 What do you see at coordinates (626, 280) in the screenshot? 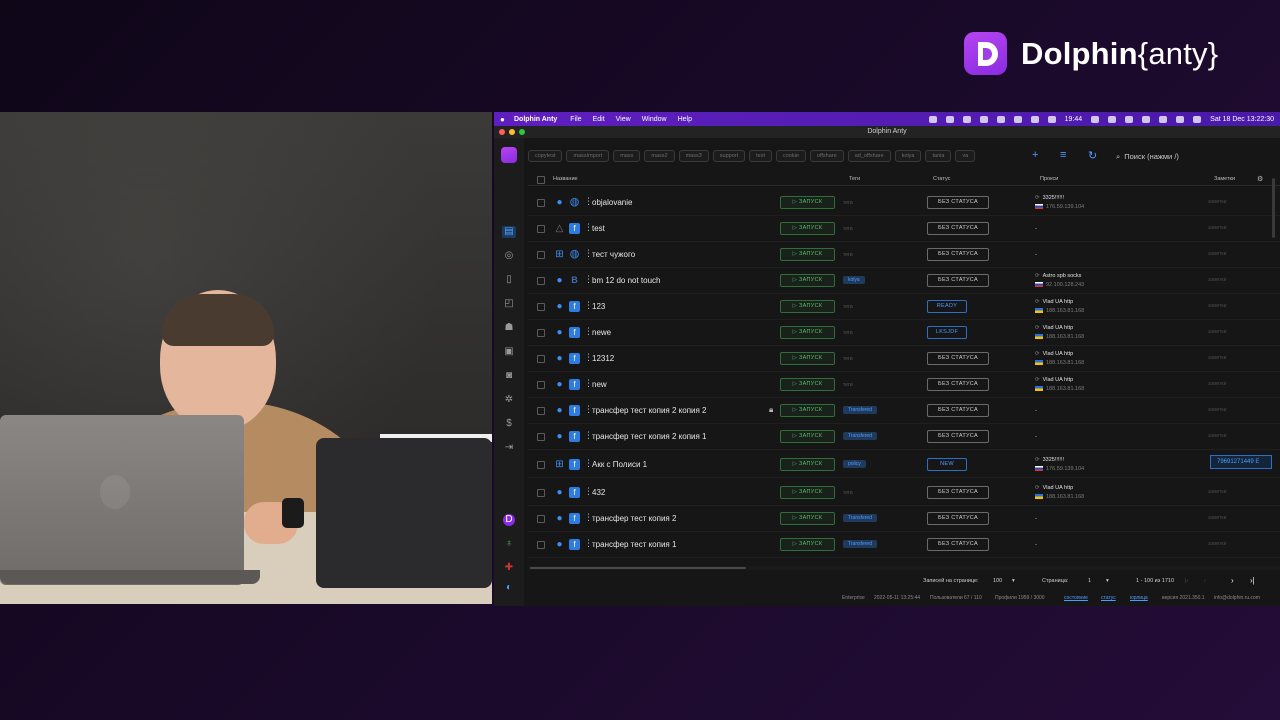
I see `profile-name: bm 12 do not touch` at bounding box center [626, 280].